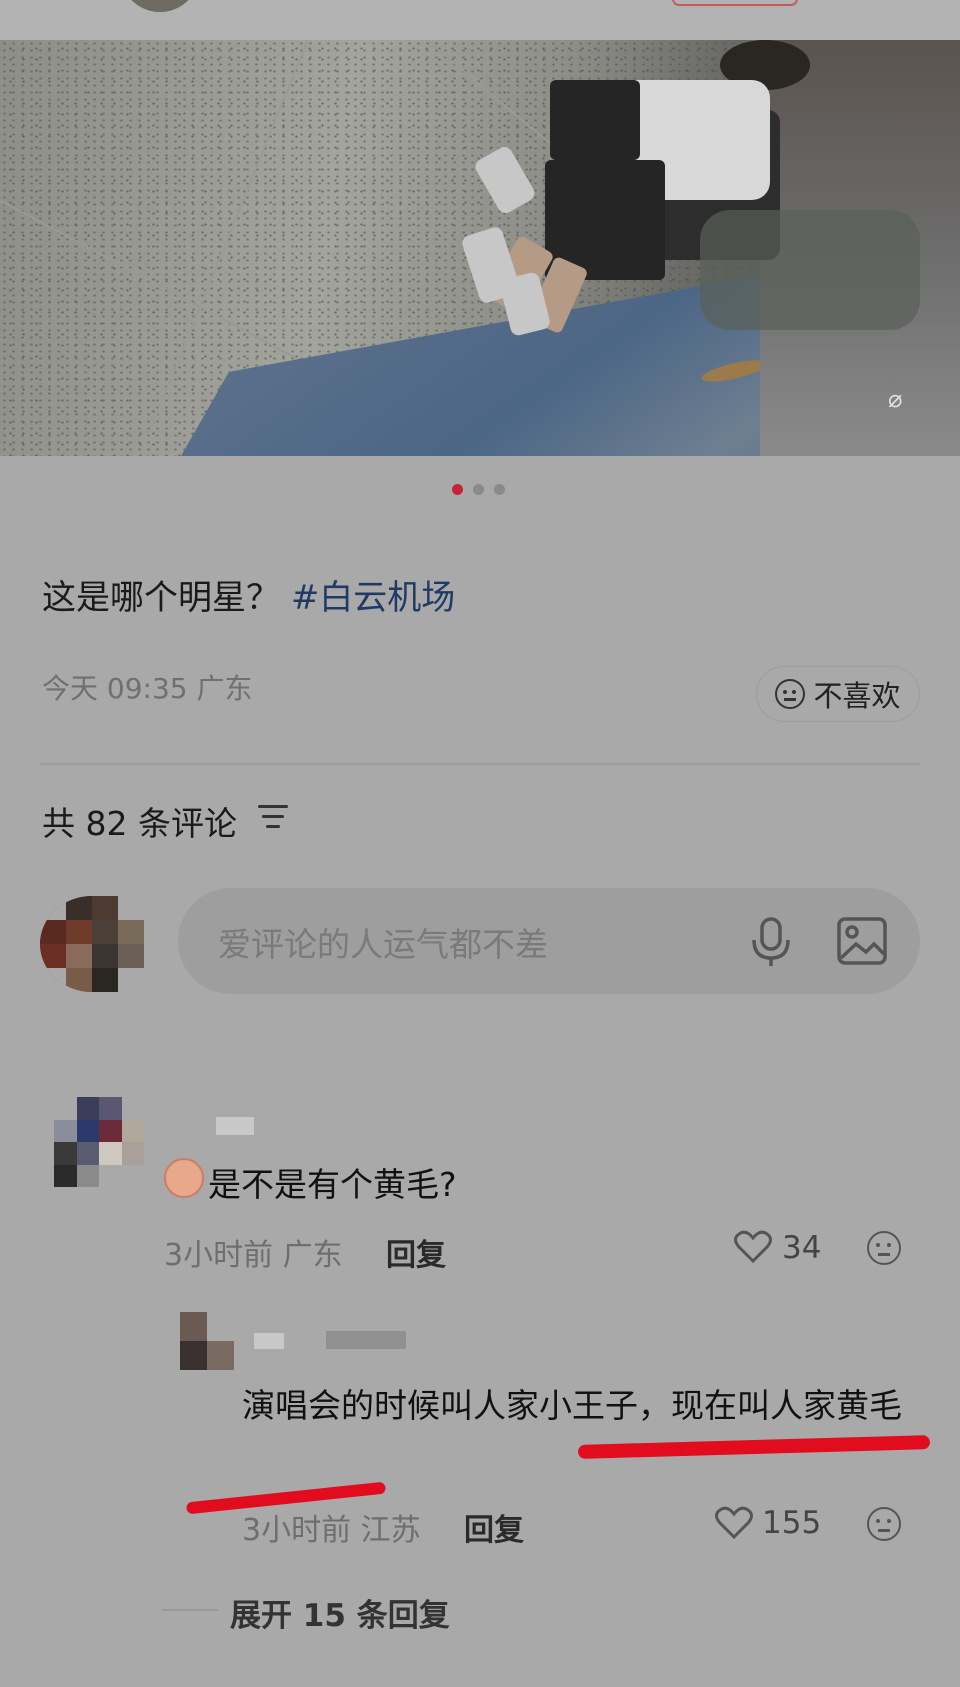 This screenshot has width=960, height=1687. Describe the element at coordinates (184, 1178) in the screenshot. I see `crying-face-emoji-icon` at that location.